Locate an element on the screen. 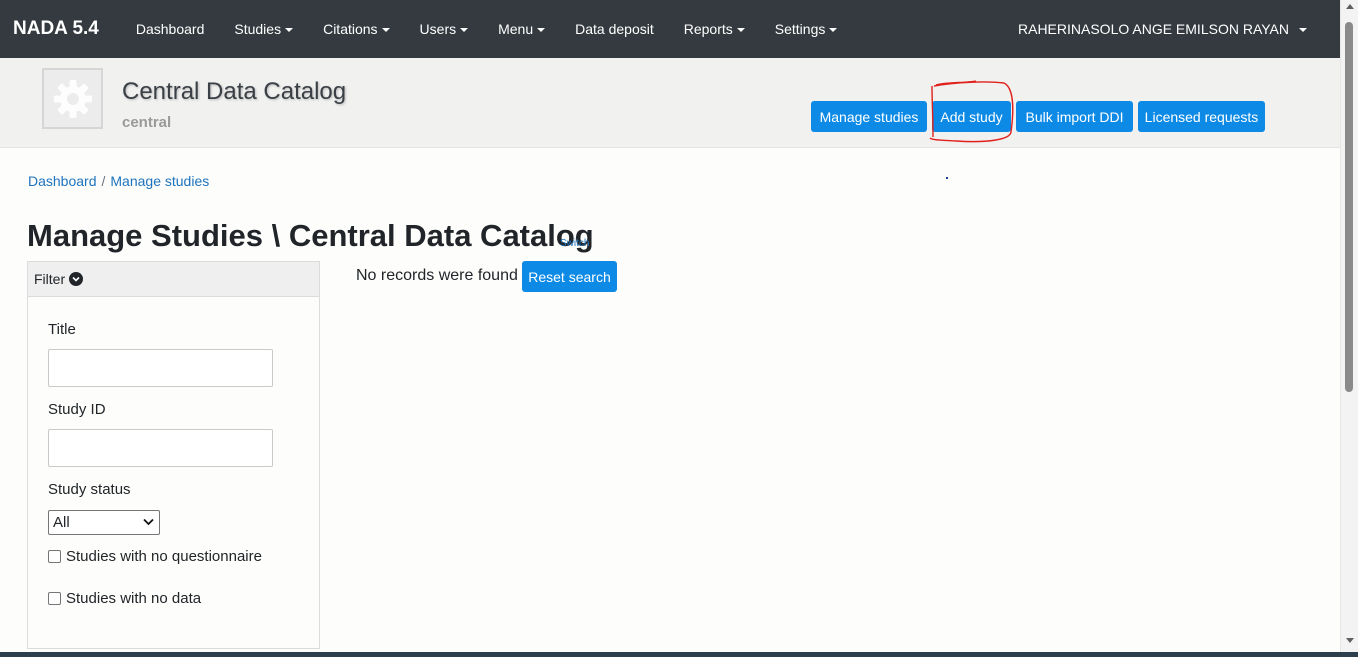  no-data-label: Studies with no data is located at coordinates (134, 598).